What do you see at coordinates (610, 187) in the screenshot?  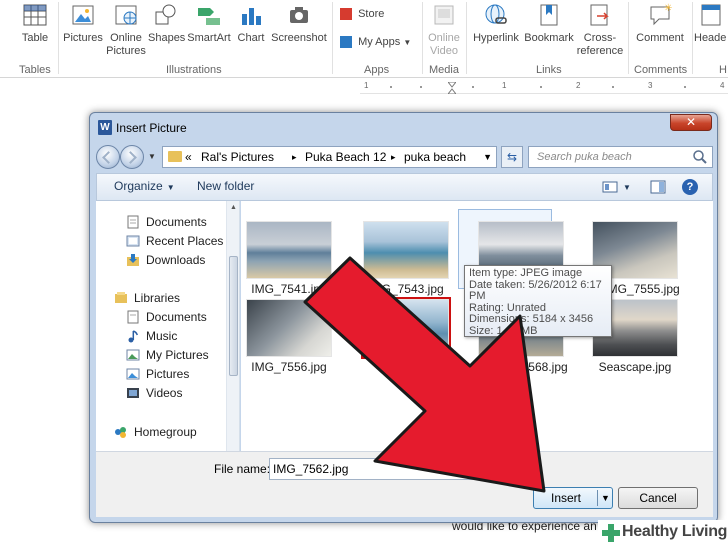 I see `change-view-icon` at bounding box center [610, 187].